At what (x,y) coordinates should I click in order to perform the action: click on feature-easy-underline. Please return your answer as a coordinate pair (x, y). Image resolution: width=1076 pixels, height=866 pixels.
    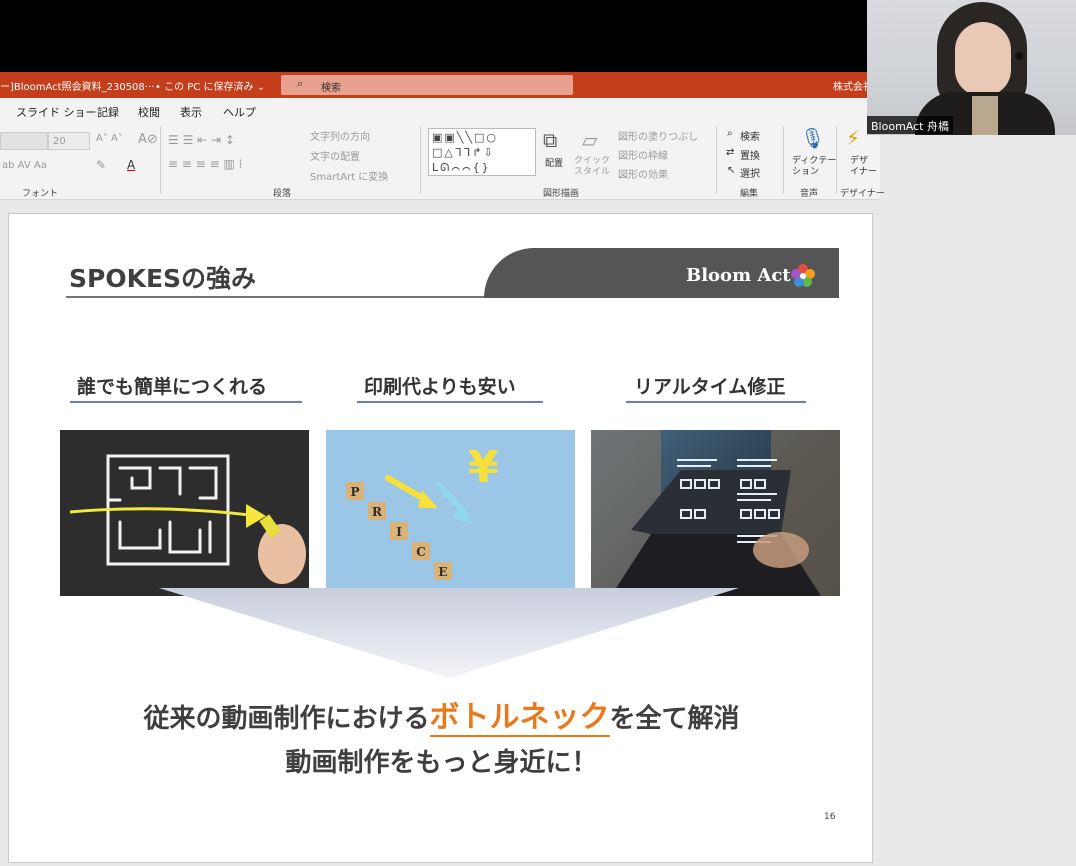
    Looking at the image, I should click on (186, 402).